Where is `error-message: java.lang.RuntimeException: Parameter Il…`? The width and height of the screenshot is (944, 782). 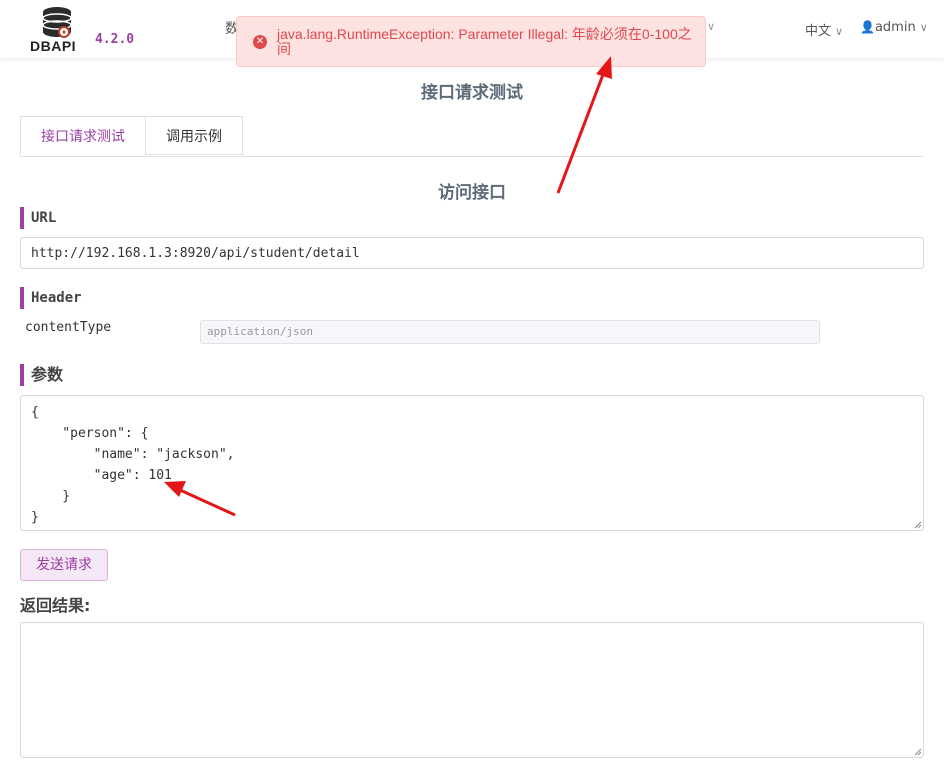 error-message: java.lang.RuntimeException: Parameter Il… is located at coordinates (484, 41).